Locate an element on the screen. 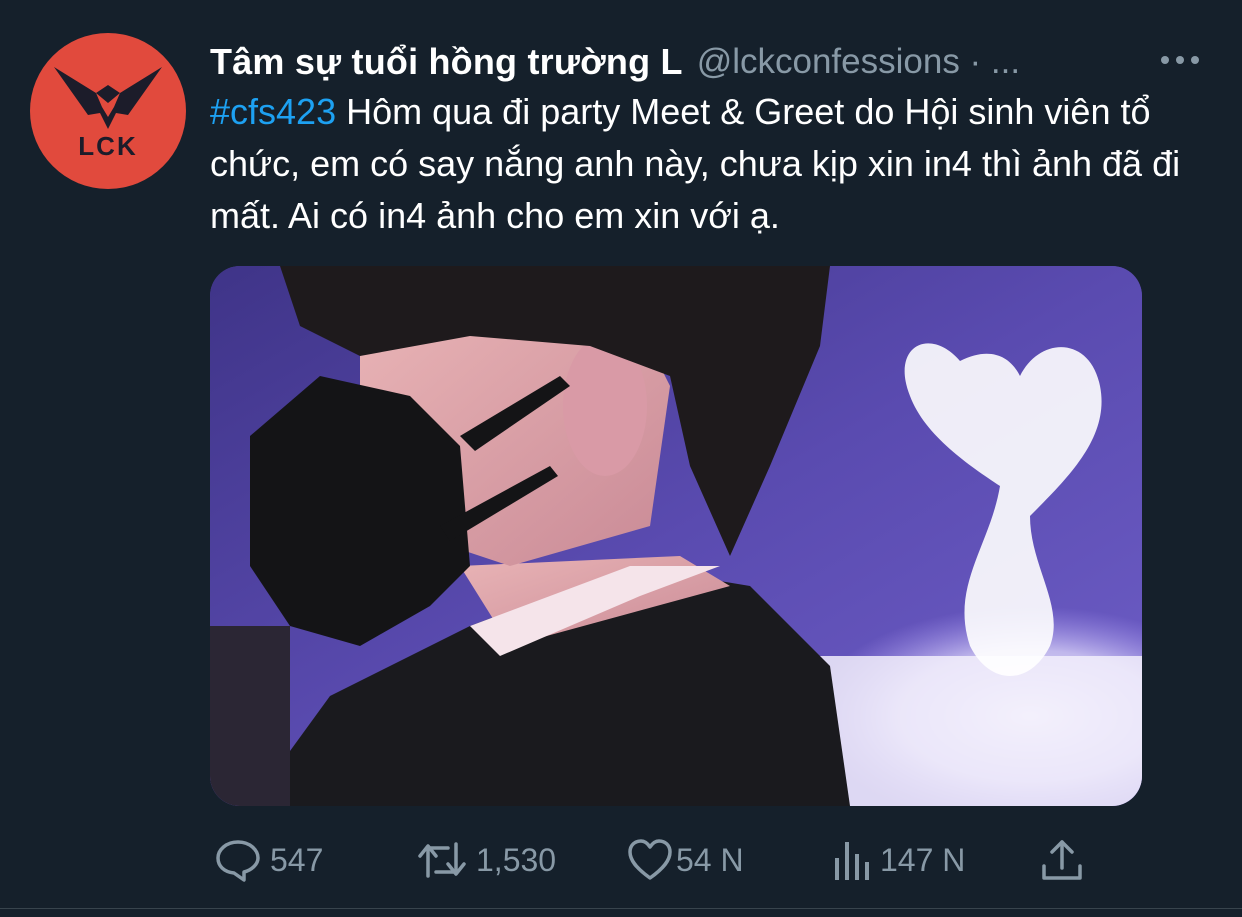  svg-text: LCK is located at coordinates (107, 146).